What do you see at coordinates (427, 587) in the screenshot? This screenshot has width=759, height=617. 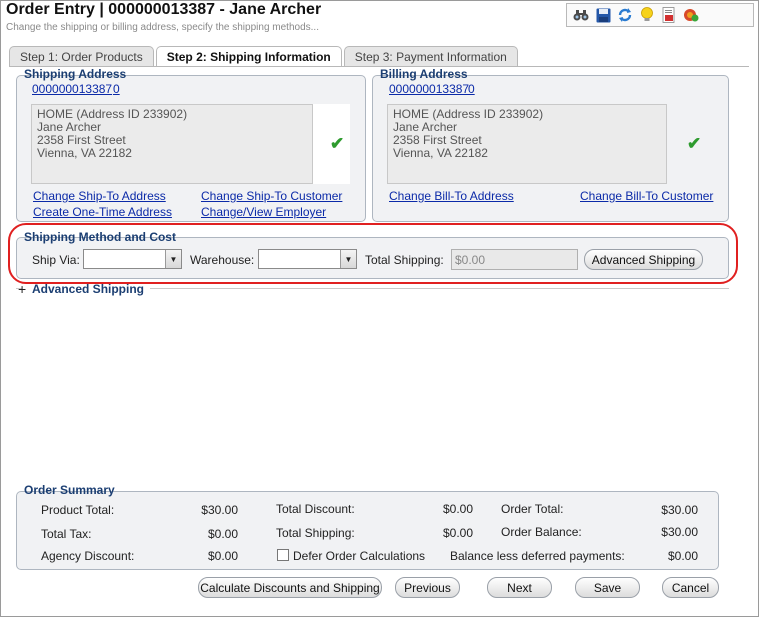 I see `previous-button: Previous` at bounding box center [427, 587].